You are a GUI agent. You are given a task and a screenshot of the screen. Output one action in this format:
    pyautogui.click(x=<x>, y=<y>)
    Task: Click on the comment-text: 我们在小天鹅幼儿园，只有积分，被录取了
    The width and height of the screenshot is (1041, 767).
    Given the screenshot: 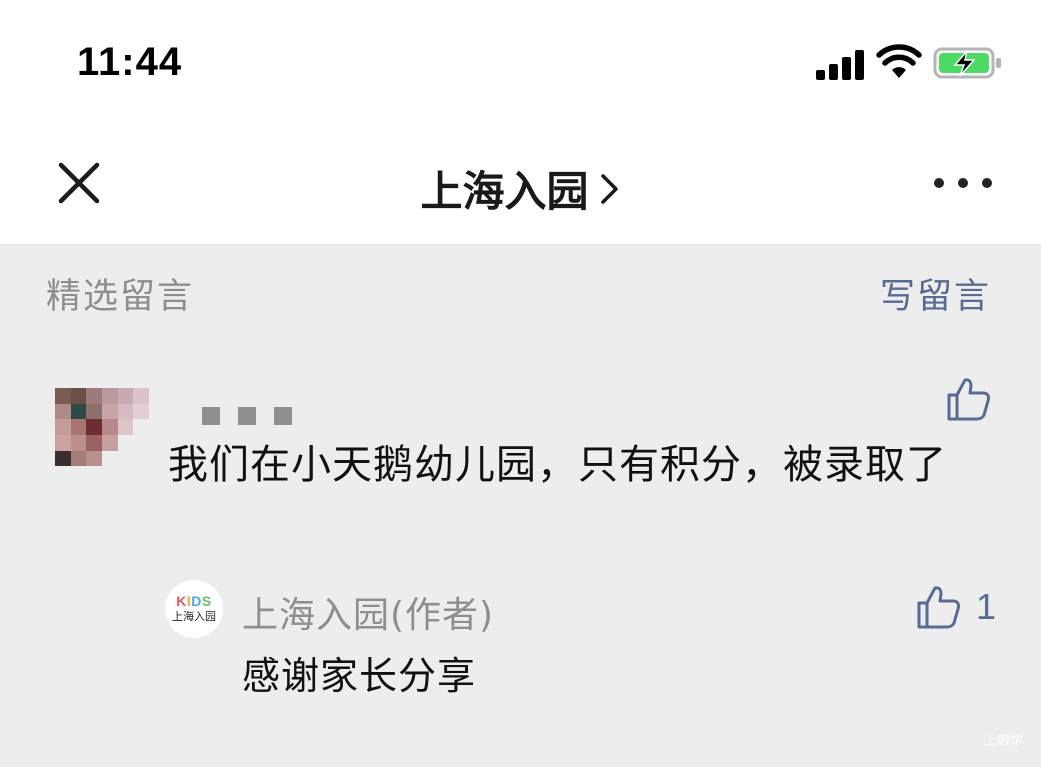 What is the action you would take?
    pyautogui.click(x=557, y=465)
    